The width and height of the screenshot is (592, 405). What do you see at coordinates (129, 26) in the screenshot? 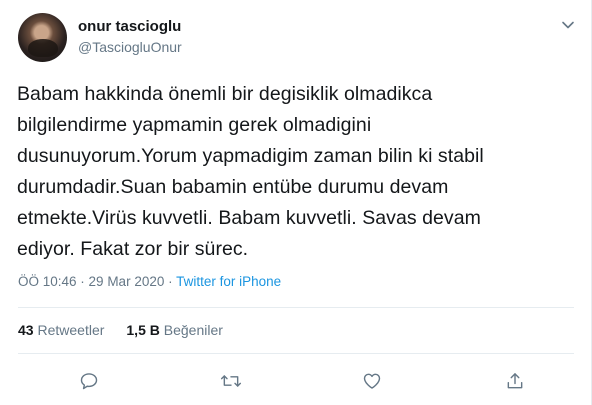
I see `author-display-name: onur tascioglu` at bounding box center [129, 26].